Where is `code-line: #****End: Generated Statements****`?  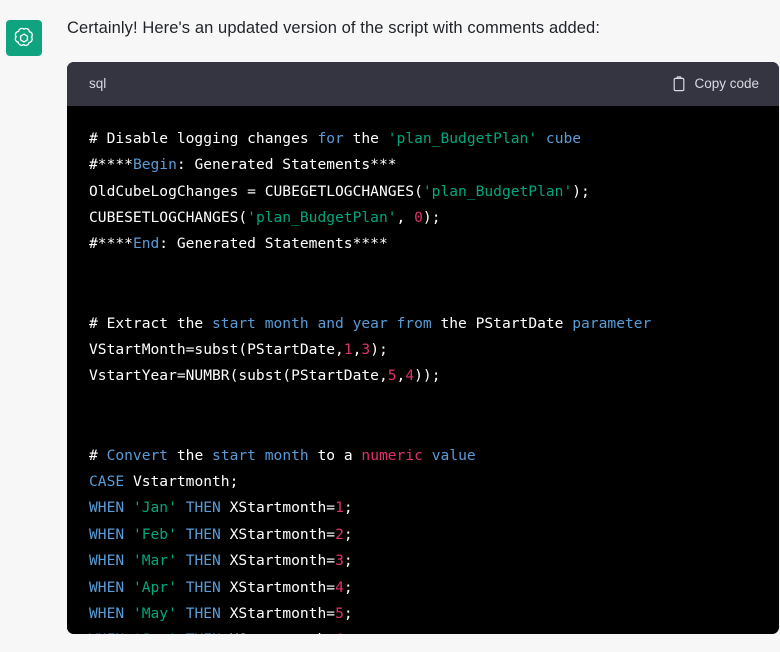
code-line: #****End: Generated Statements**** is located at coordinates (423, 244).